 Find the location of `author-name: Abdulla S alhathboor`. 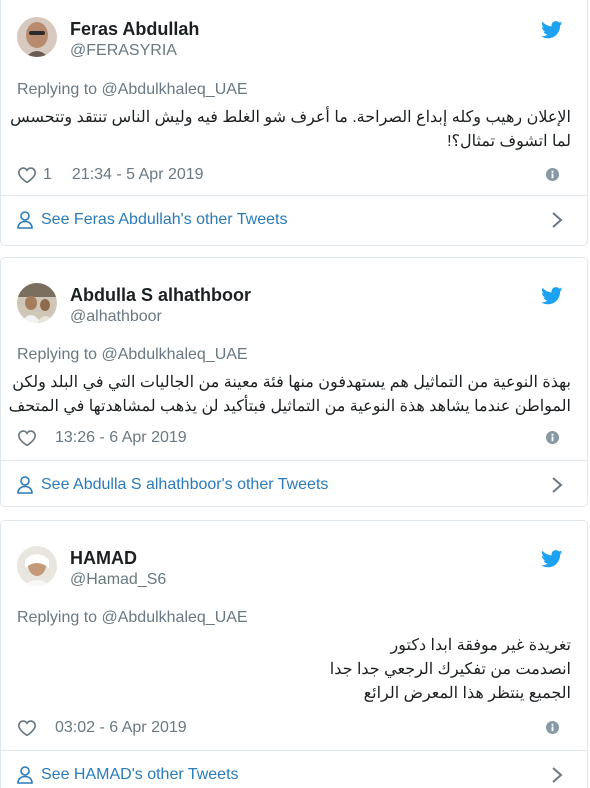

author-name: Abdulla S alhathboor is located at coordinates (160, 295).